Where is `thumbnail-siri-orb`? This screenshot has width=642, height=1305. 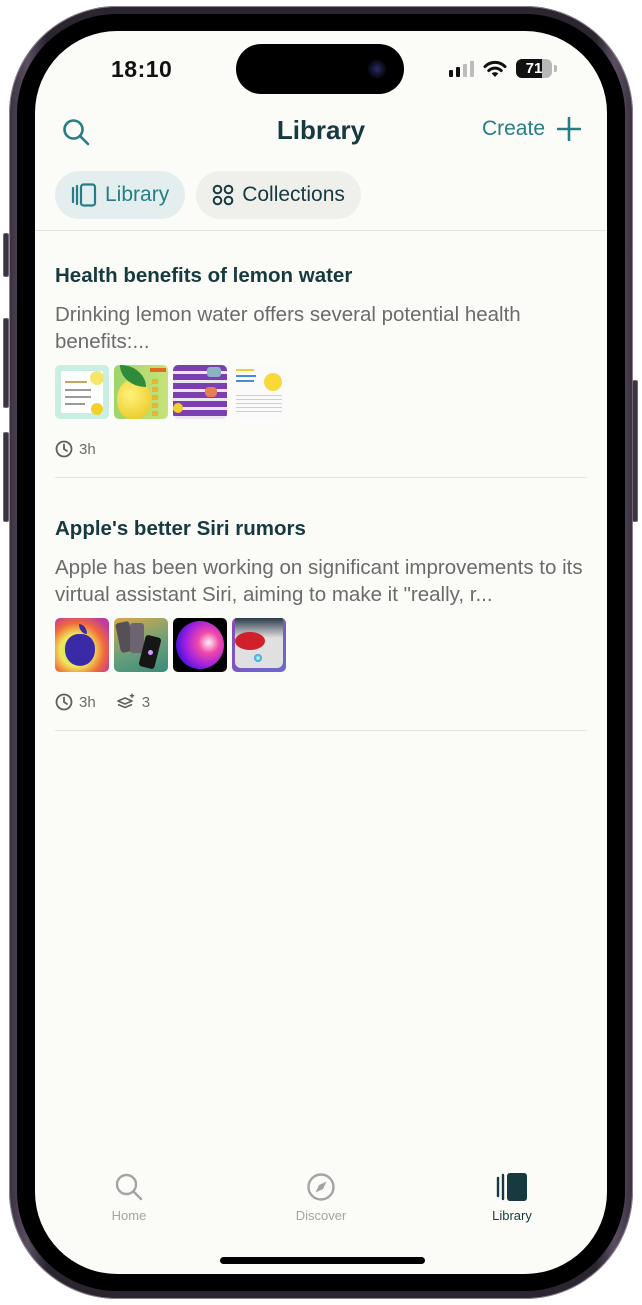
thumbnail-siri-orb is located at coordinates (200, 645).